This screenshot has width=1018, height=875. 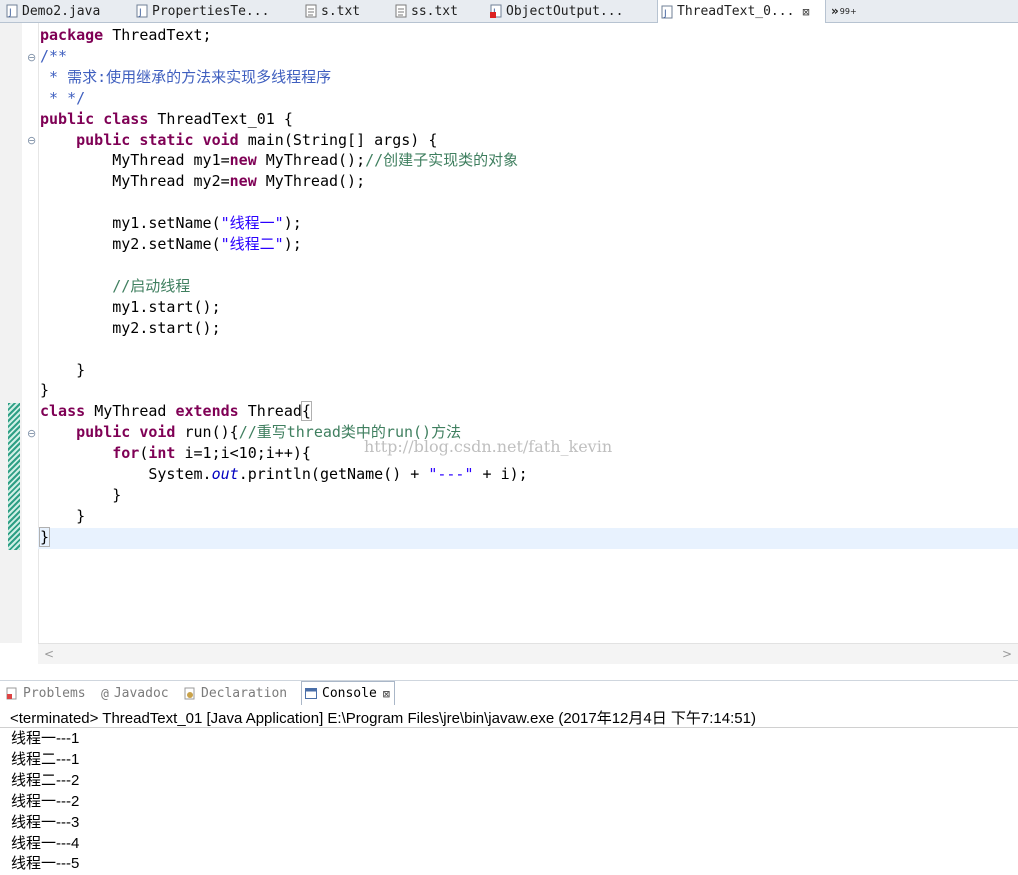 I want to click on code-text: Thread, so click(x=274, y=411).